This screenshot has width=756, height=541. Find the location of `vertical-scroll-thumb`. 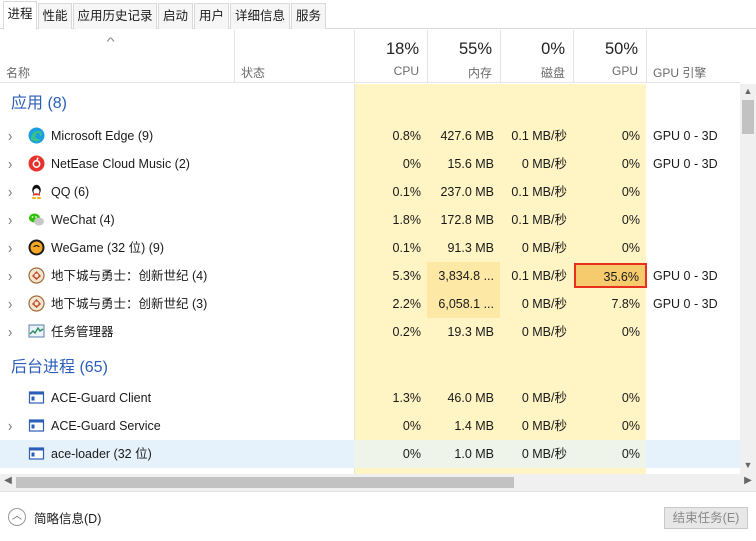

vertical-scroll-thumb is located at coordinates (748, 117).